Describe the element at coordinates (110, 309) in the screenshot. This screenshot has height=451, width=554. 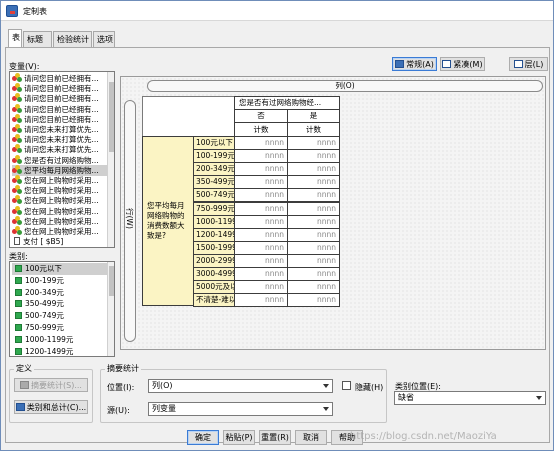
I see `categories-scrollbar` at that location.